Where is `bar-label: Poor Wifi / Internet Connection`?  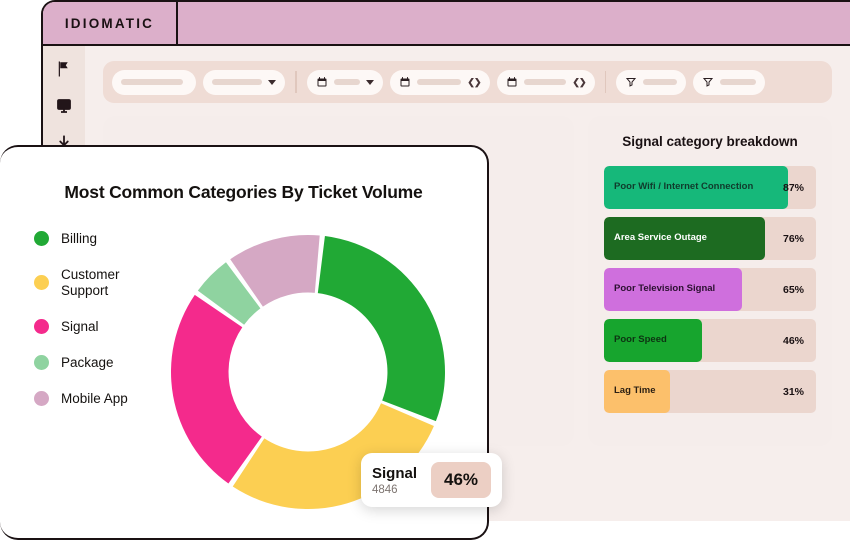
bar-label: Poor Wifi / Internet Connection is located at coordinates (684, 187).